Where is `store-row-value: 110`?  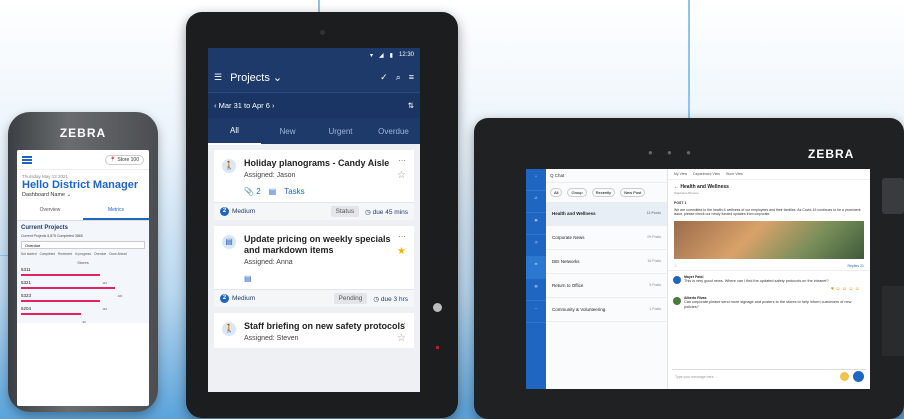
store-row-value: 110 is located at coordinates (105, 283).